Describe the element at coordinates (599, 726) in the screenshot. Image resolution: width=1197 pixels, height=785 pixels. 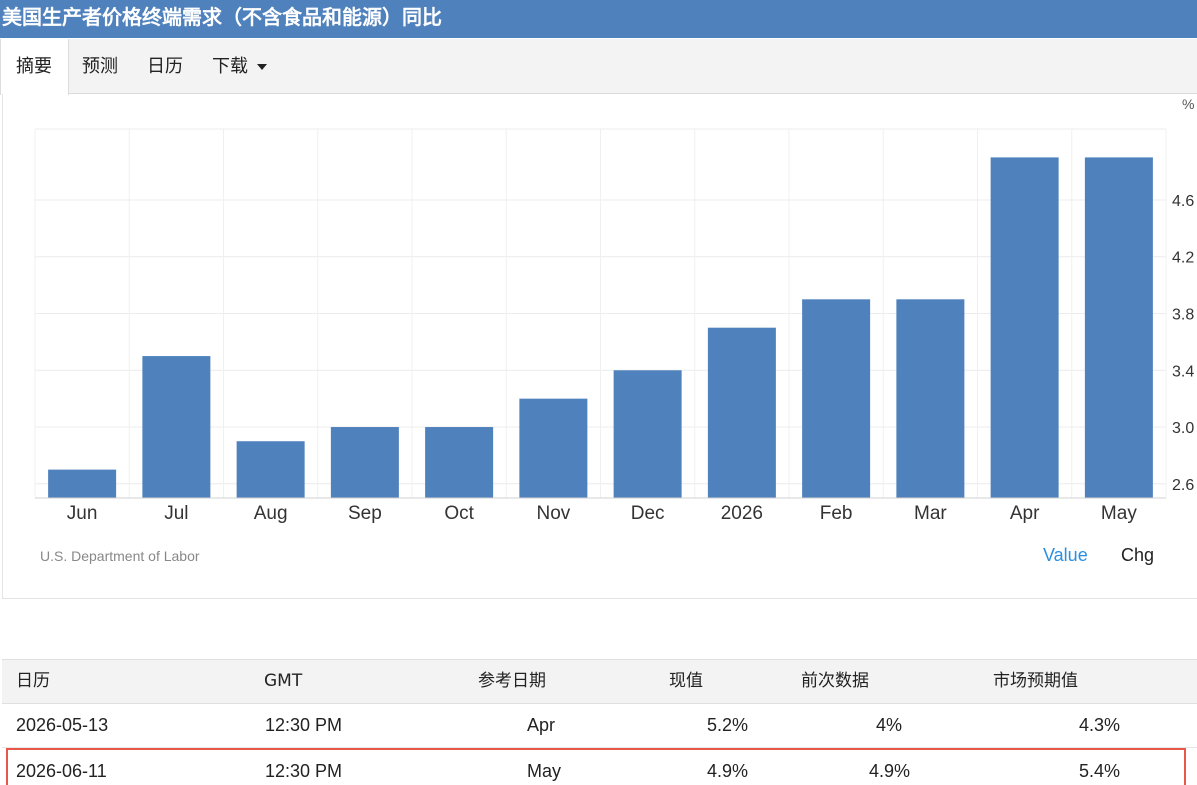
I see `table-row: 2026-05-13 12:30 PM Apr 5.2% 4% 4.3%` at that location.